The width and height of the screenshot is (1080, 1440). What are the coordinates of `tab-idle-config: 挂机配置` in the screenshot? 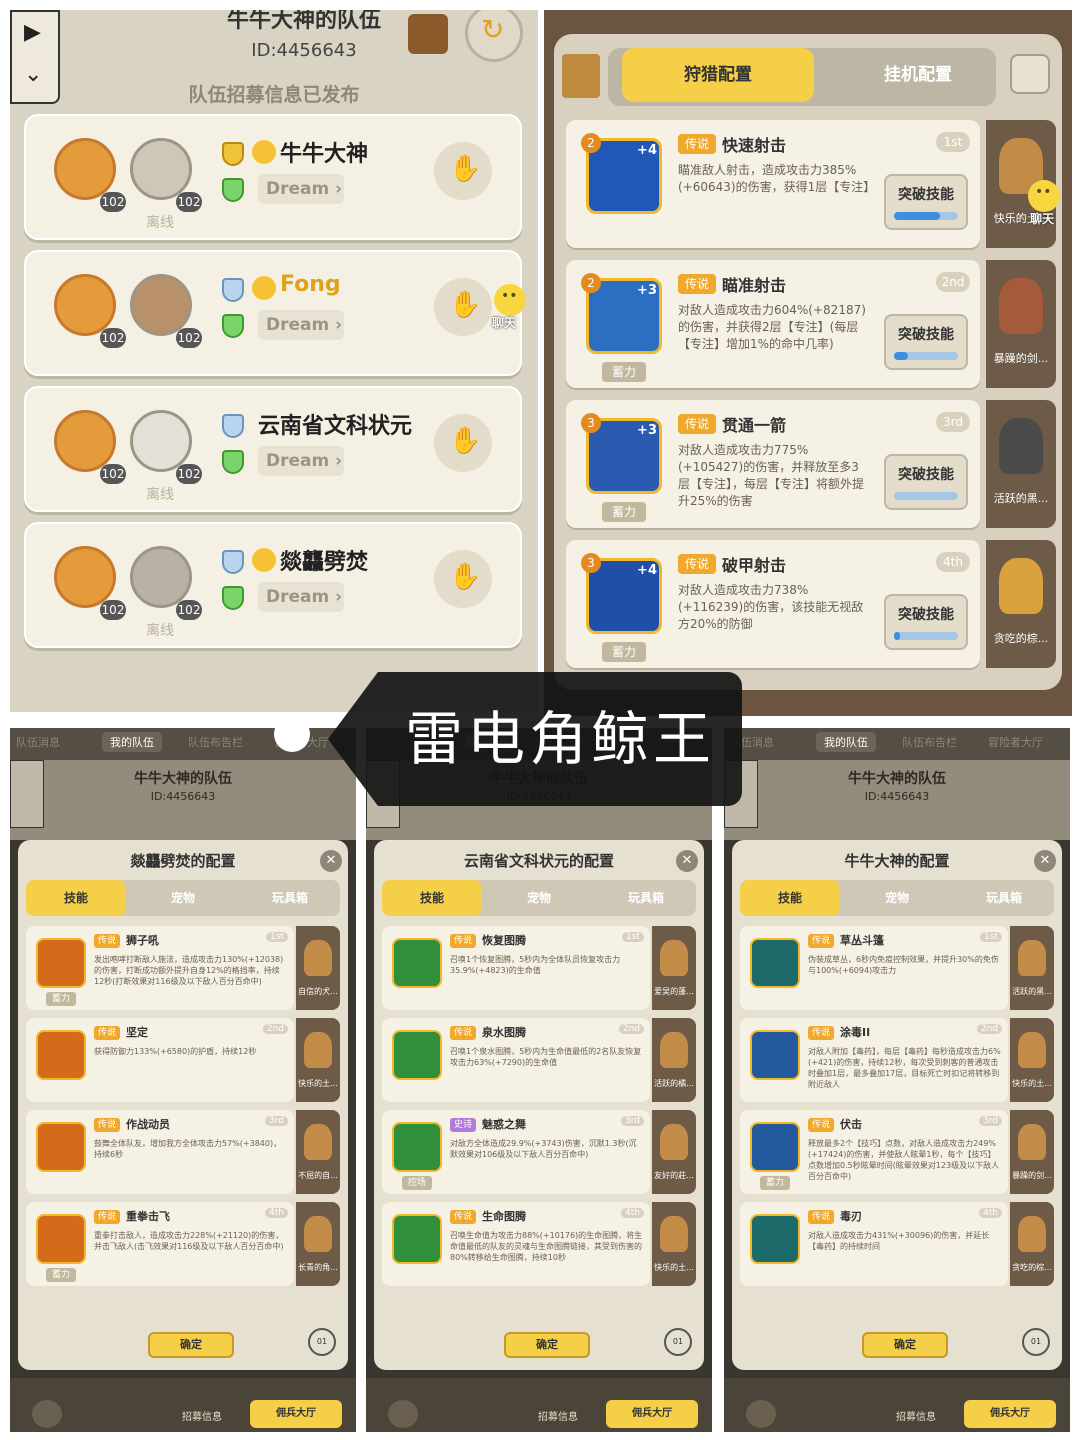 It's located at (918, 75).